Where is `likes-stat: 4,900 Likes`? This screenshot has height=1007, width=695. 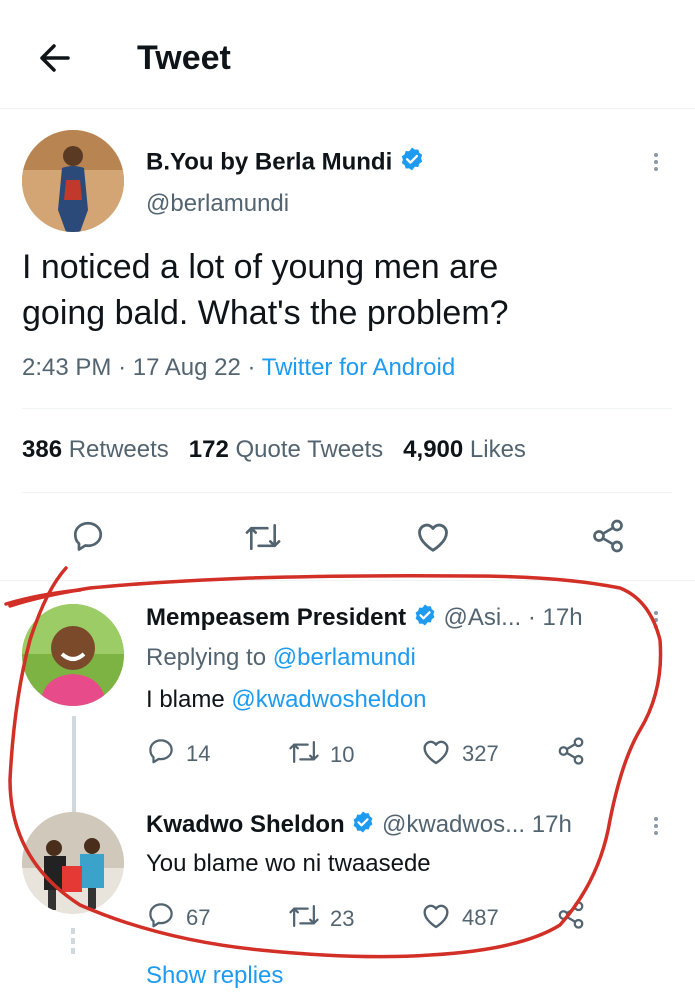 likes-stat: 4,900 Likes is located at coordinates (464, 449).